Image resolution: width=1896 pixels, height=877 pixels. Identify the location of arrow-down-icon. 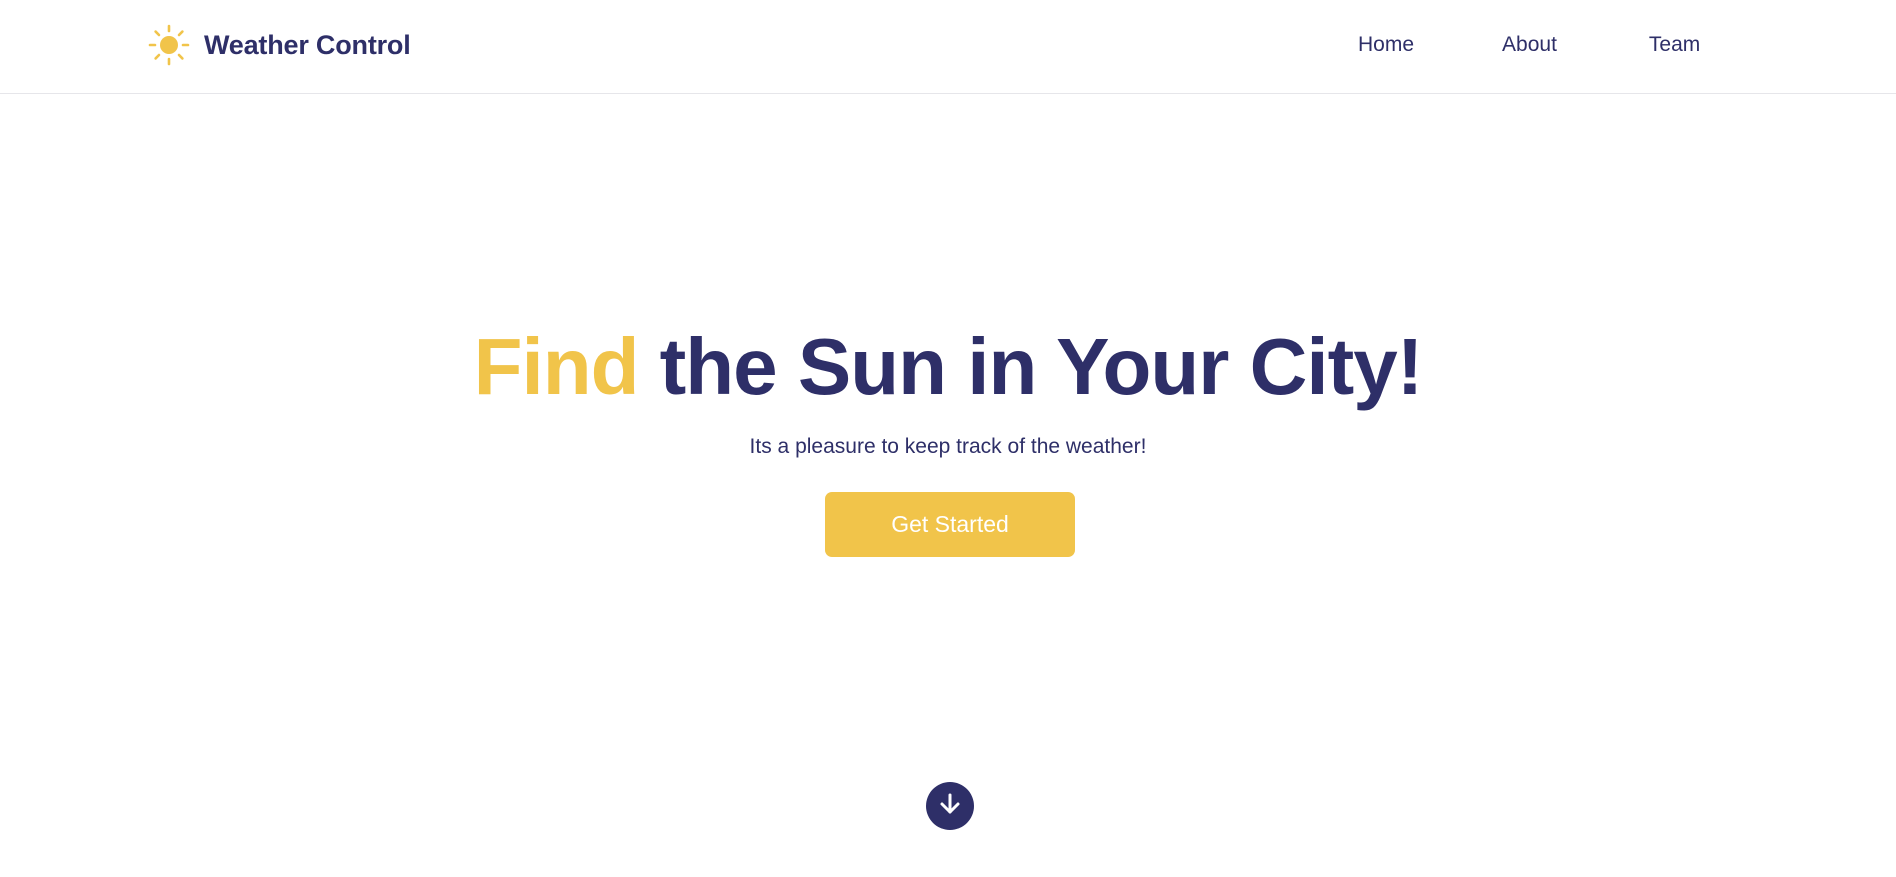
(950, 806).